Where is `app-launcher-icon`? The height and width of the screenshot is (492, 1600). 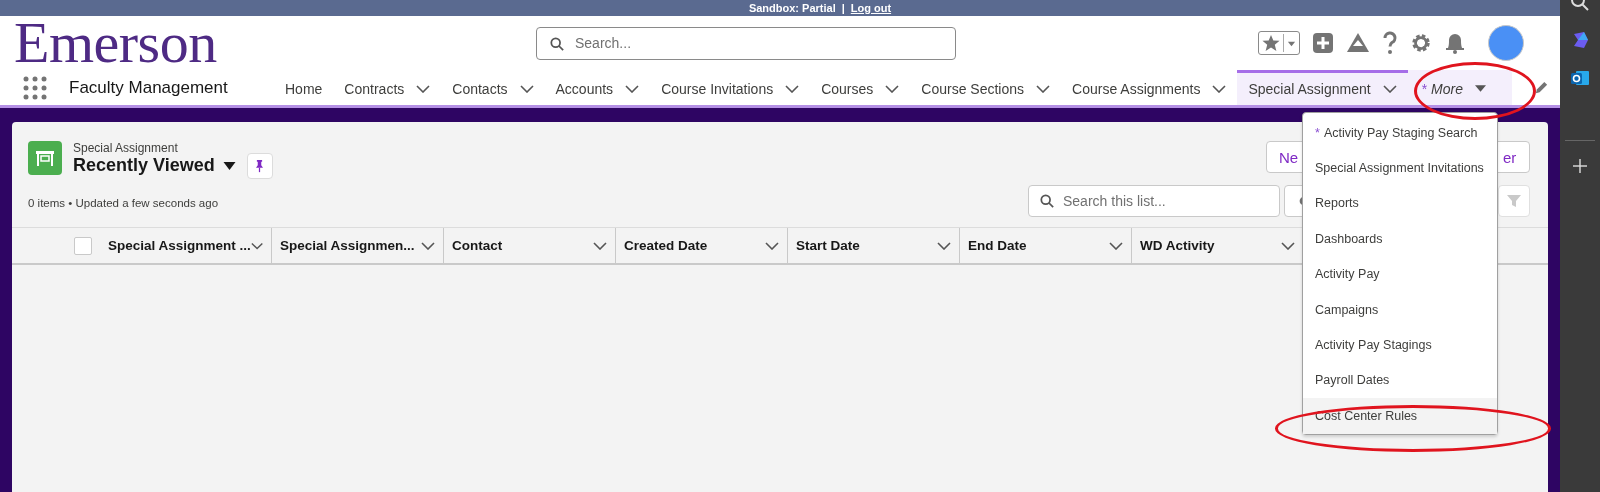 app-launcher-icon is located at coordinates (35, 87).